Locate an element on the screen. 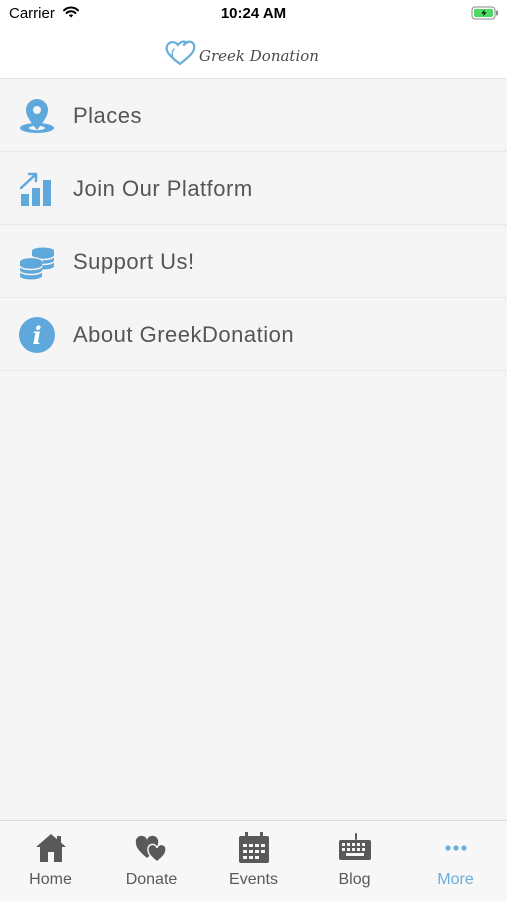 The width and height of the screenshot is (507, 901). logo-text: Greek Donation is located at coordinates (259, 56).